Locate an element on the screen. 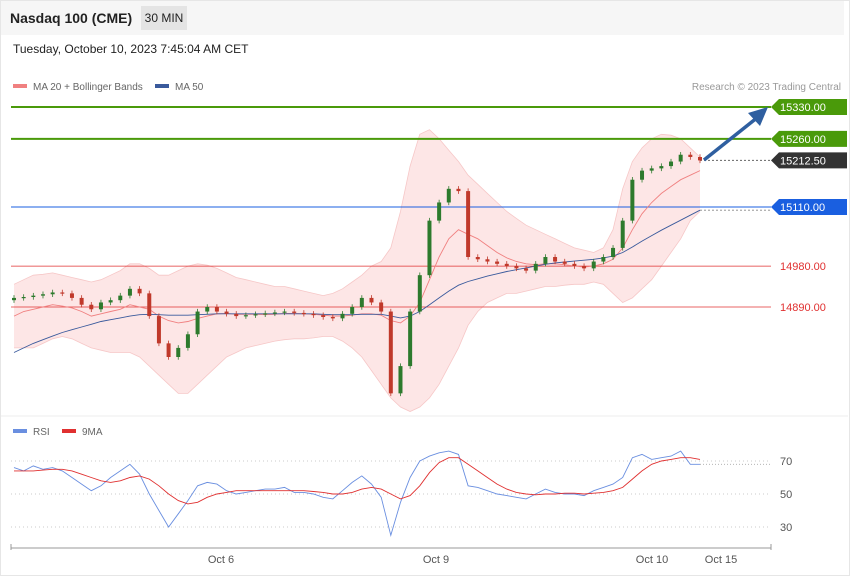 This screenshot has width=850, height=576. credit-text: Research © 2023 Trading Central is located at coordinates (766, 87).